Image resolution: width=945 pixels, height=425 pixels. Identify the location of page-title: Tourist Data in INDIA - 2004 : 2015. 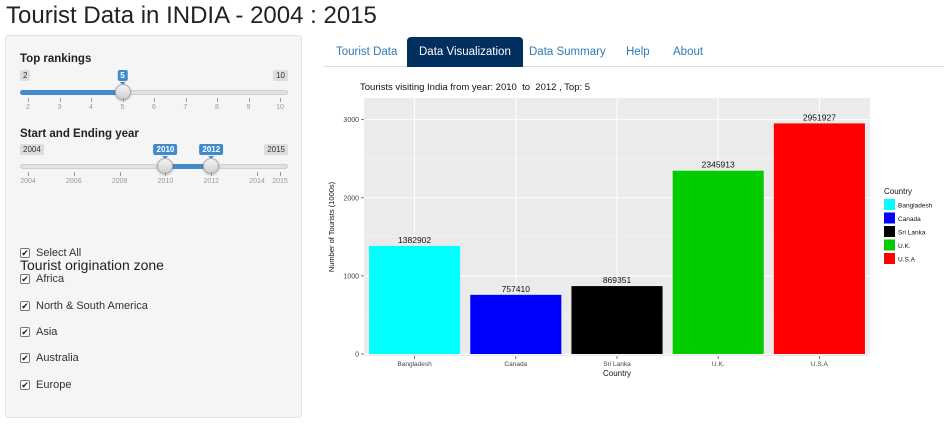
(191, 15).